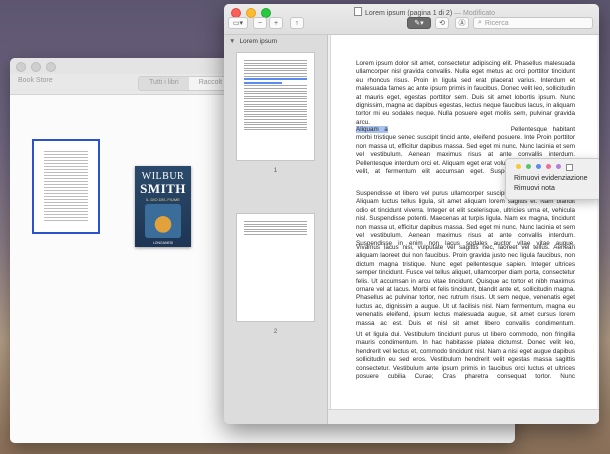  What do you see at coordinates (275, 332) in the screenshot?
I see `page-number-2: 2` at bounding box center [275, 332].